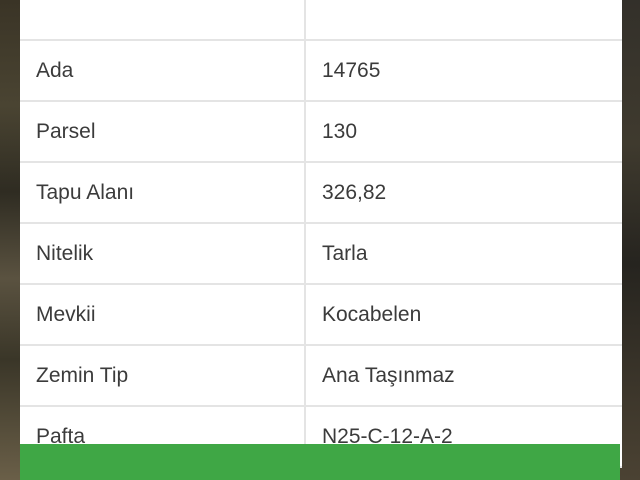 This screenshot has height=480, width=640. I want to click on table-row, so click(321, 20).